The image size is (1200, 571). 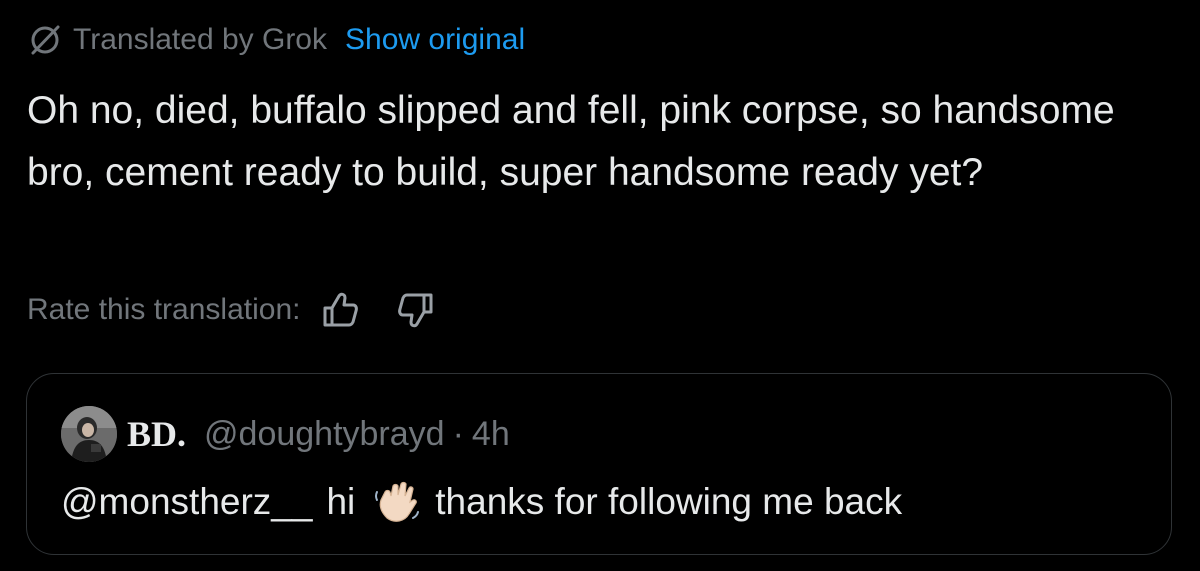 I want to click on rate-translation-row: Rate this translation:, so click(x=231, y=310).